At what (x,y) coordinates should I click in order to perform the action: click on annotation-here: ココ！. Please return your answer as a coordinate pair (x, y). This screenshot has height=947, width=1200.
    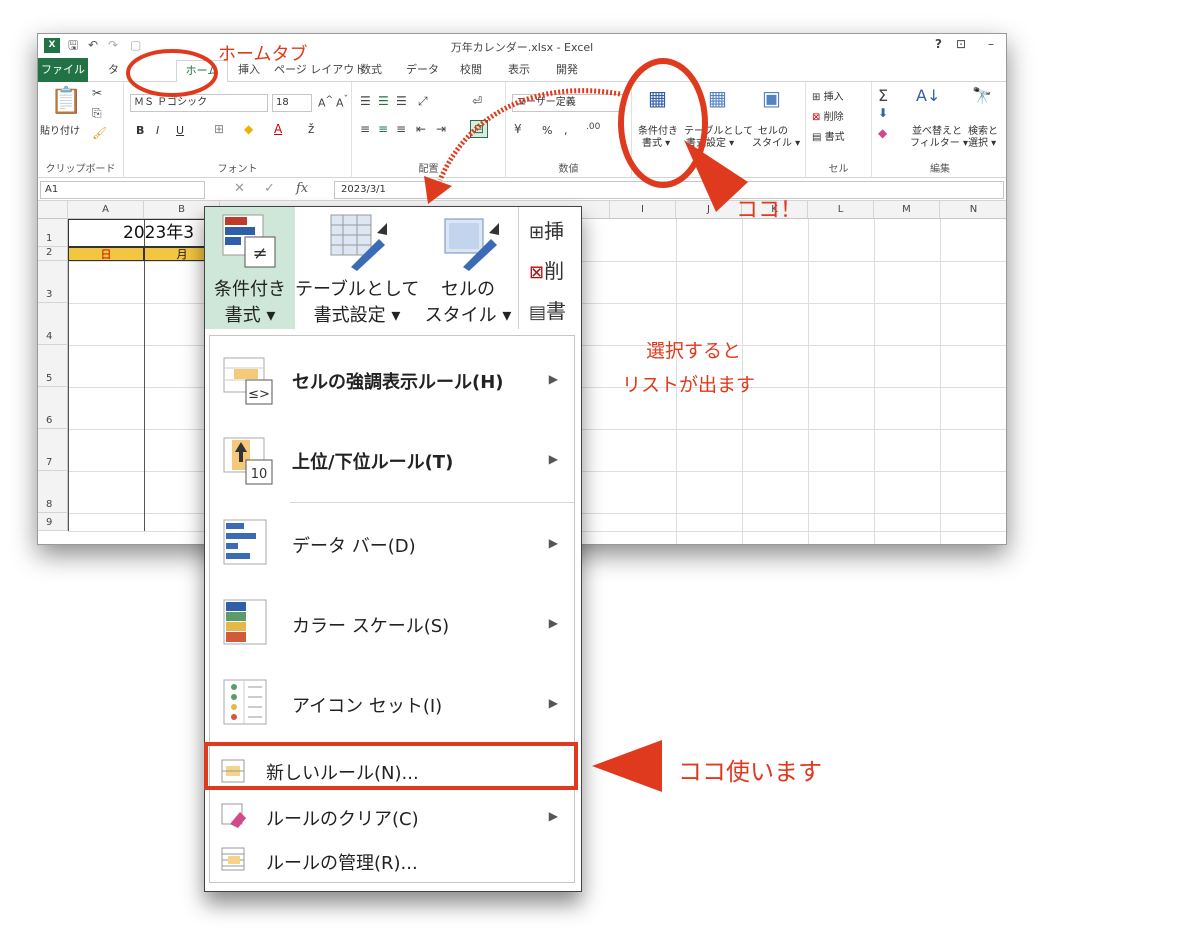
    Looking at the image, I should click on (769, 210).